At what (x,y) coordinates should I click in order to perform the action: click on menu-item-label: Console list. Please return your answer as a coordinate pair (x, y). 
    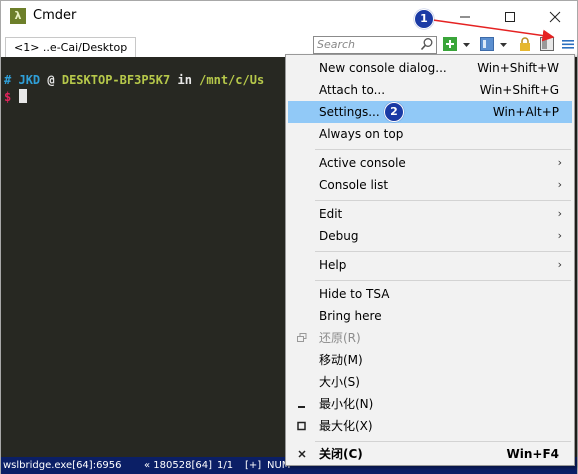
    Looking at the image, I should click on (354, 185).